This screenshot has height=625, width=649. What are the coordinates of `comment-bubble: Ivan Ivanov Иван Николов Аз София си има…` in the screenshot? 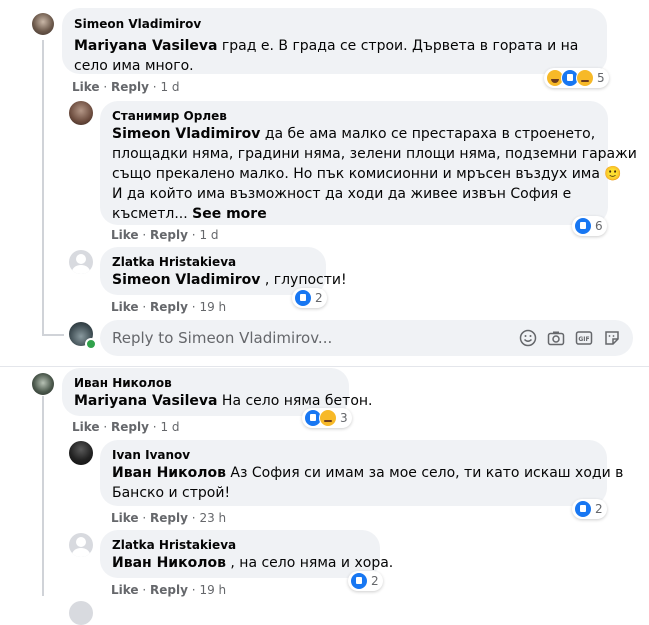 It's located at (361, 473).